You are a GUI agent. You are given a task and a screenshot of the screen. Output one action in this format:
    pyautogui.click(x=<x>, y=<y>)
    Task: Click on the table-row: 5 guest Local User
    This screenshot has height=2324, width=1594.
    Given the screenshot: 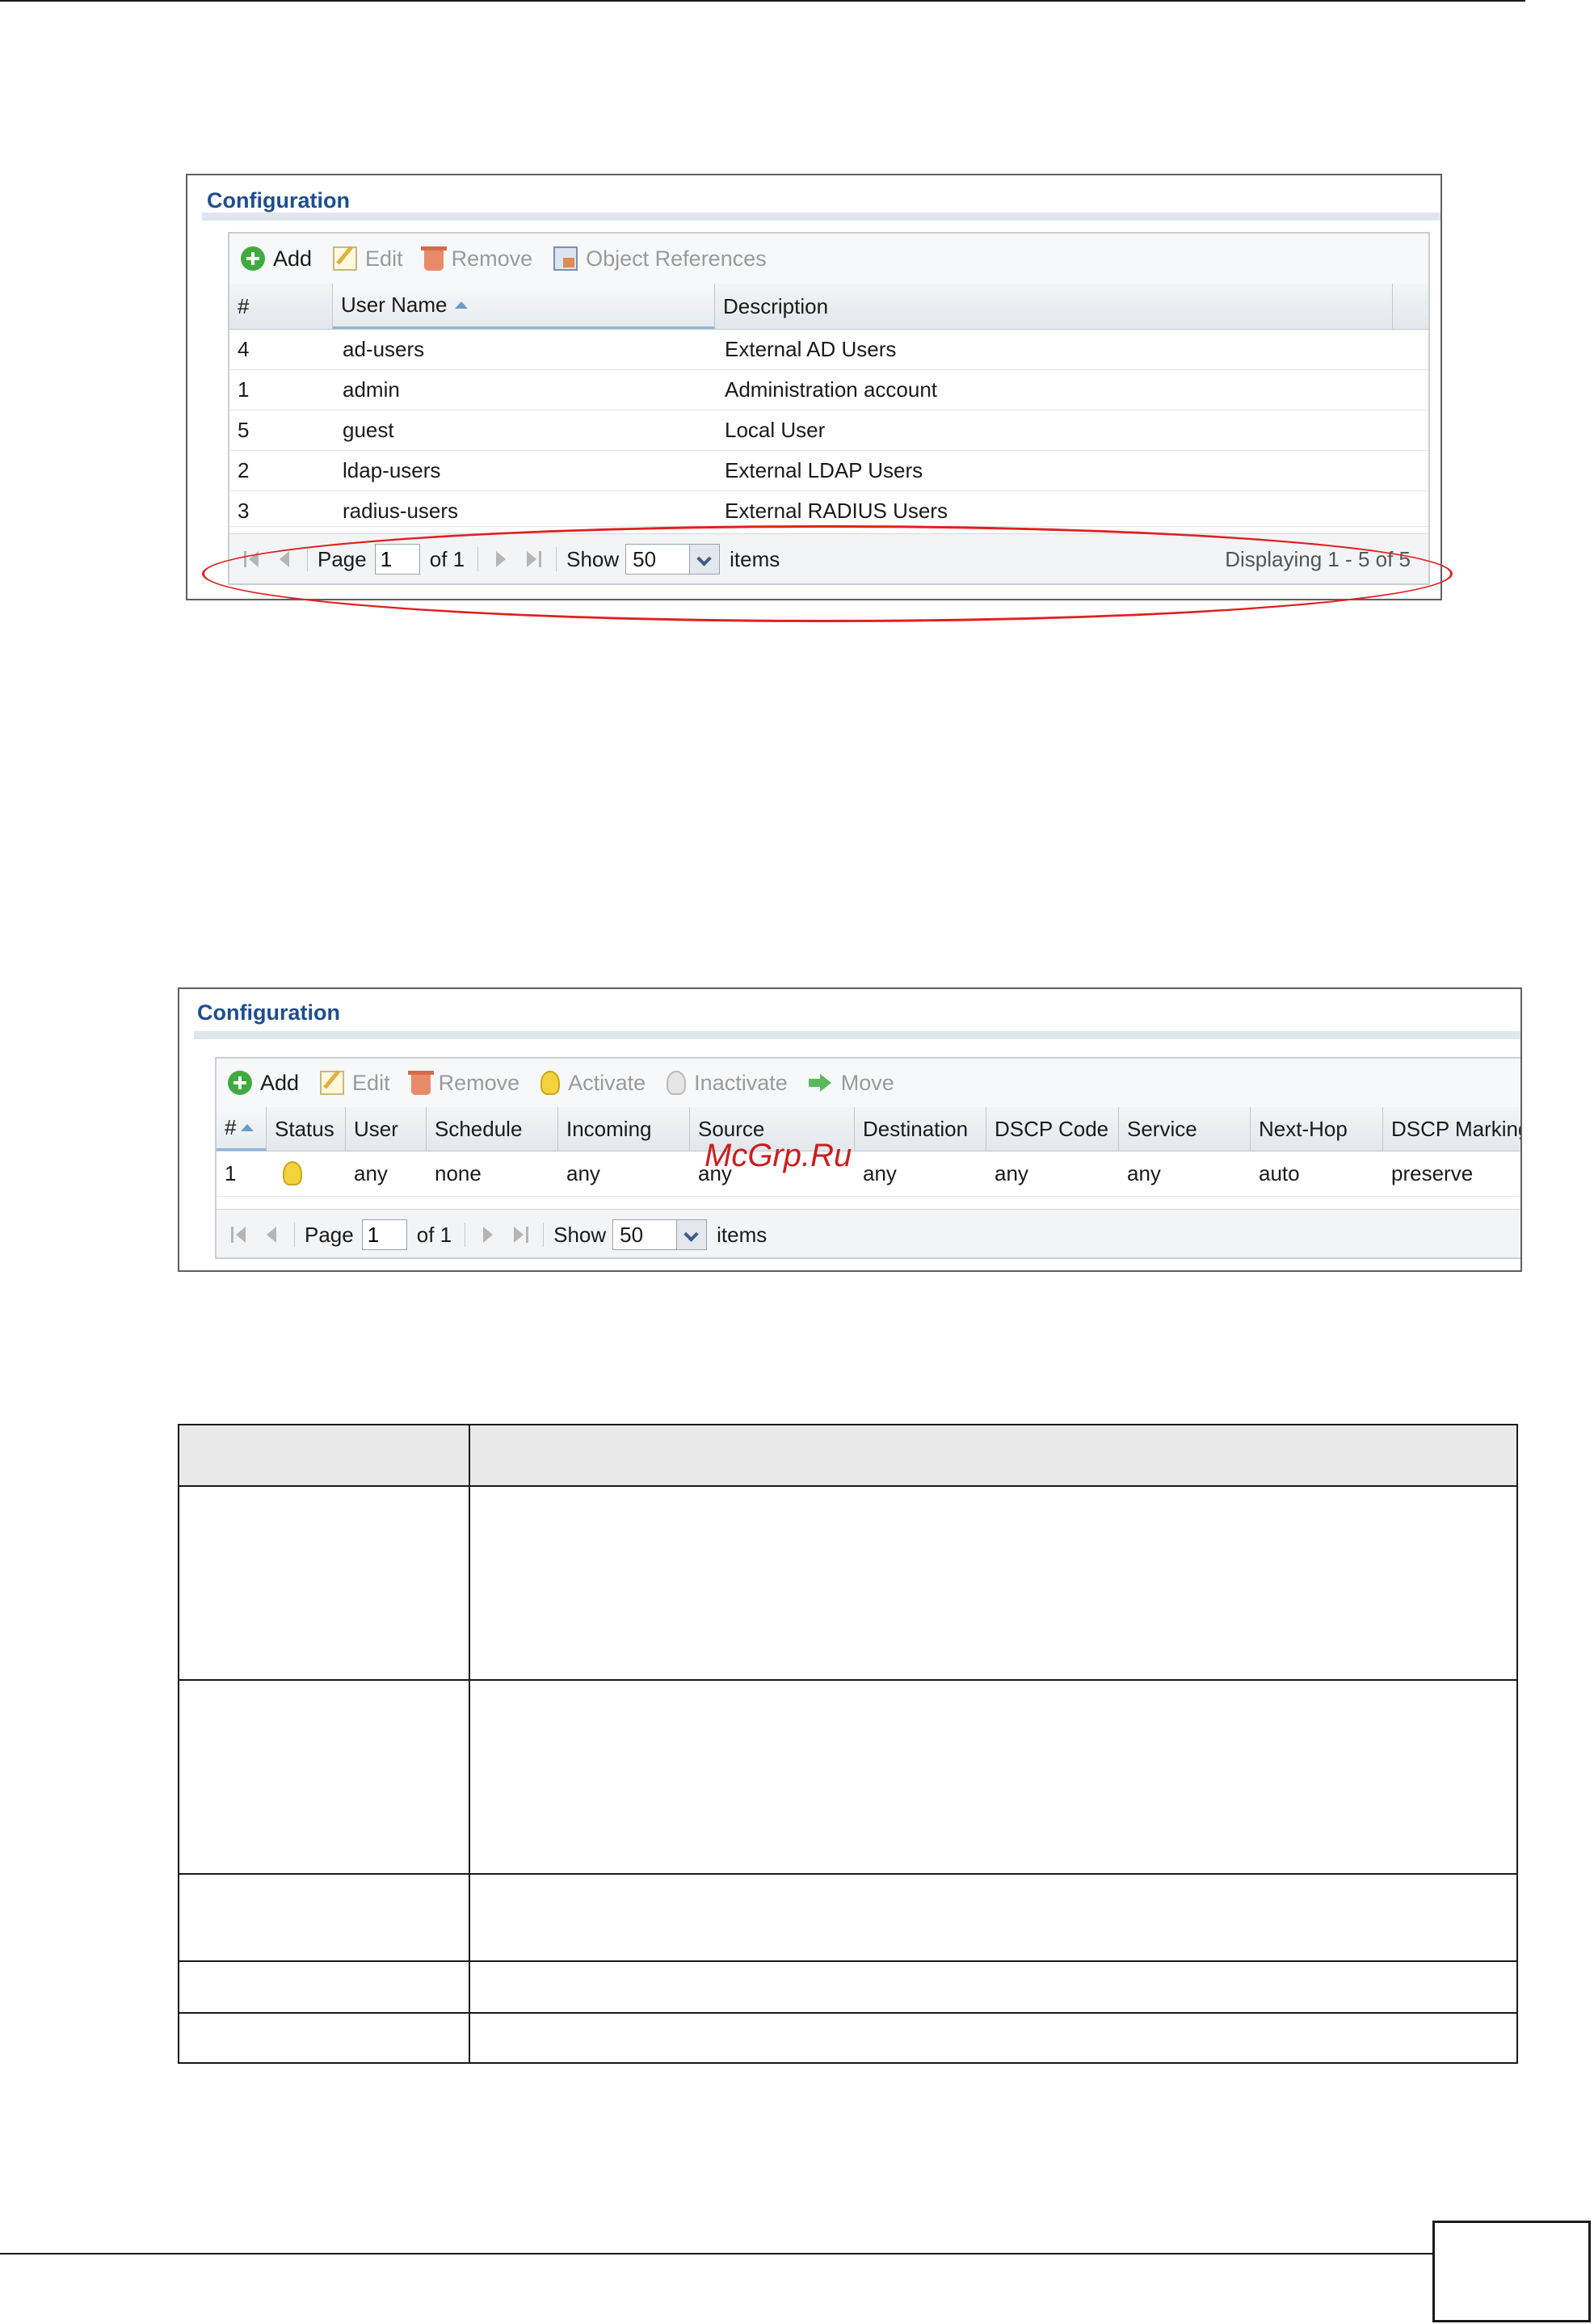 What is the action you would take?
    pyautogui.click(x=828, y=430)
    